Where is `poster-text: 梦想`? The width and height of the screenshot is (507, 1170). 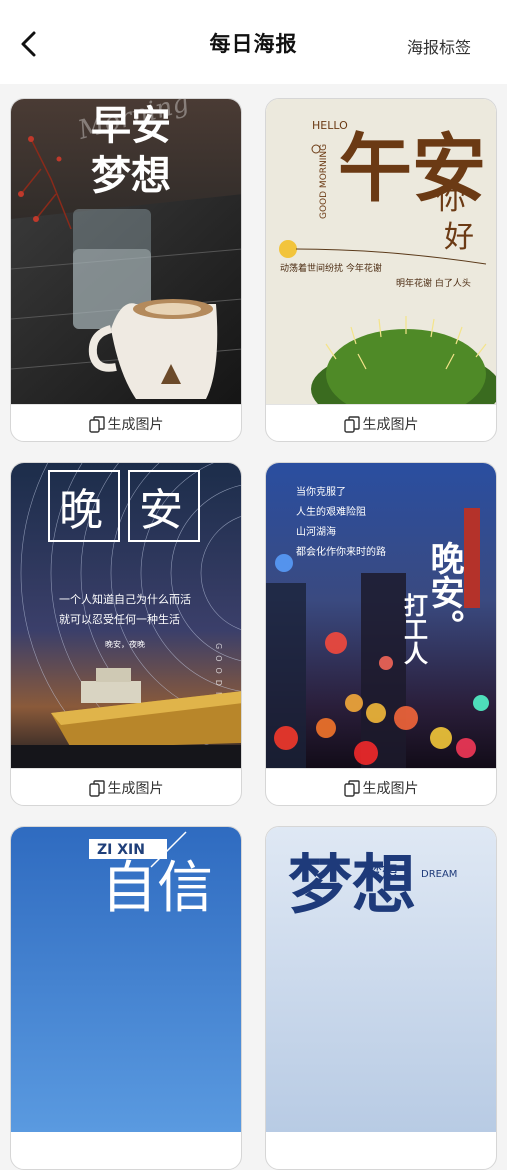 poster-text: 梦想 is located at coordinates (382, 871).